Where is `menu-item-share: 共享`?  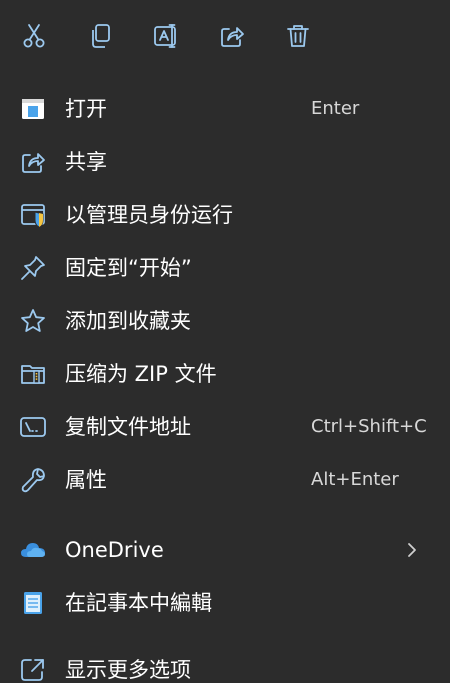 menu-item-share: 共享 is located at coordinates (225, 162).